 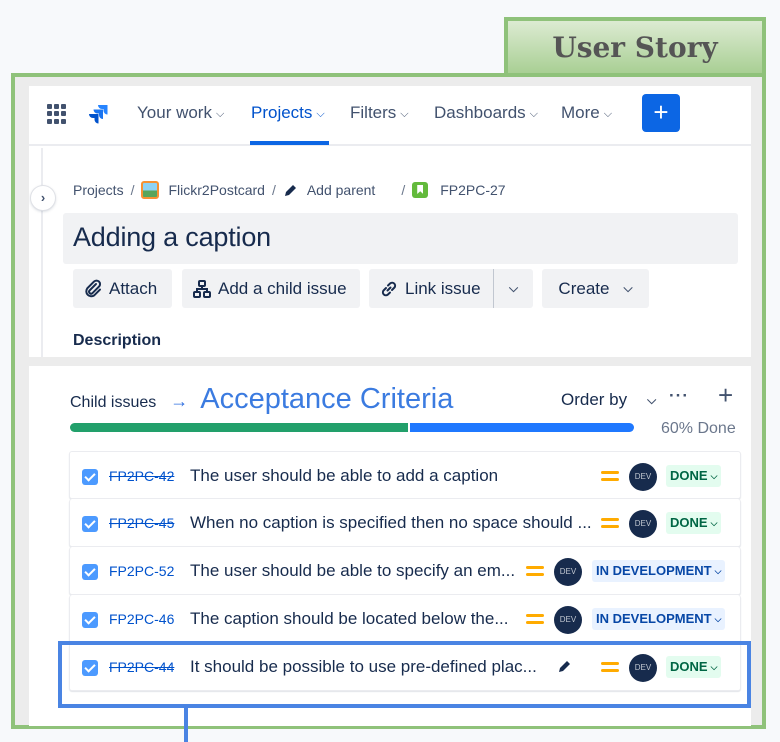 I want to click on add-child-issue-label: Add a child issue, so click(x=282, y=288).